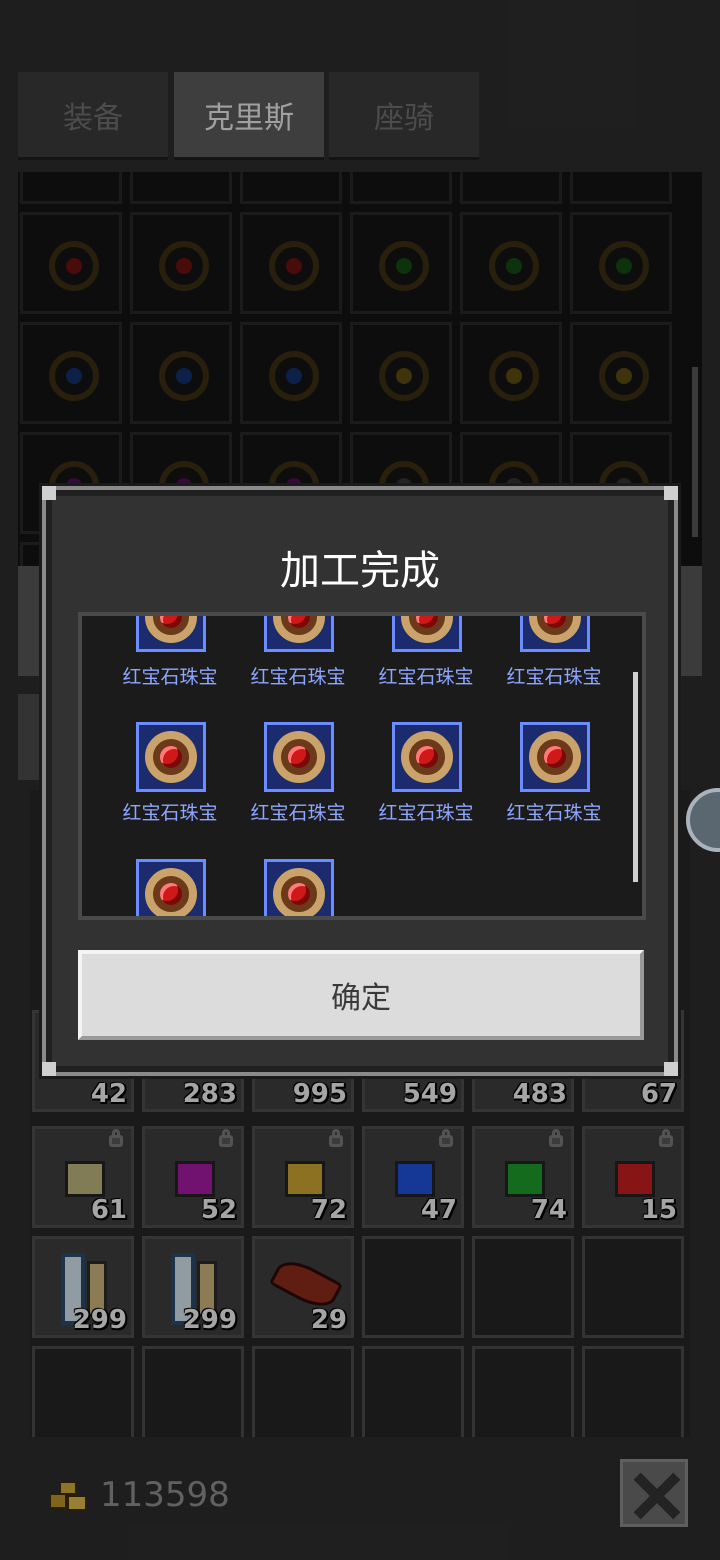  I want to click on result-list-scrollbar, so click(635, 777).